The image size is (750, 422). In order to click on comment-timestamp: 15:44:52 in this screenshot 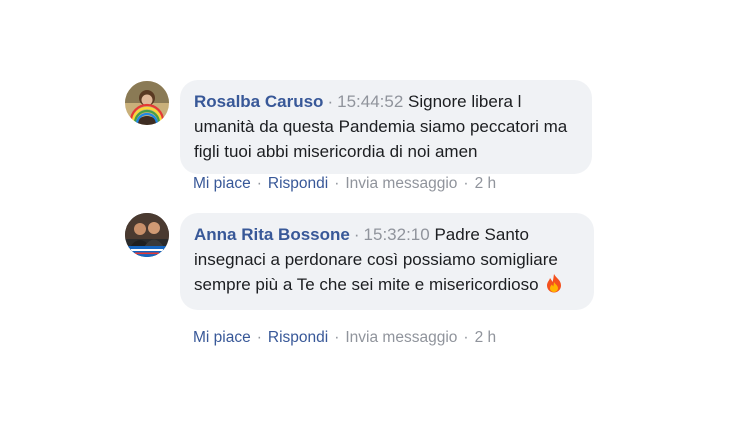, I will do `click(370, 101)`.